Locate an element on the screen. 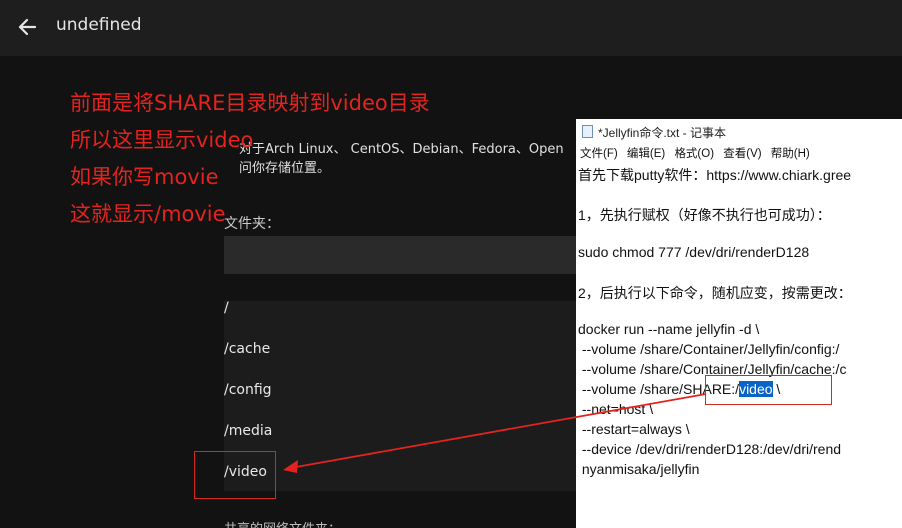 The height and width of the screenshot is (528, 902). annotation-line: 前面是将SHARE目录映射到video目录 is located at coordinates (250, 103).